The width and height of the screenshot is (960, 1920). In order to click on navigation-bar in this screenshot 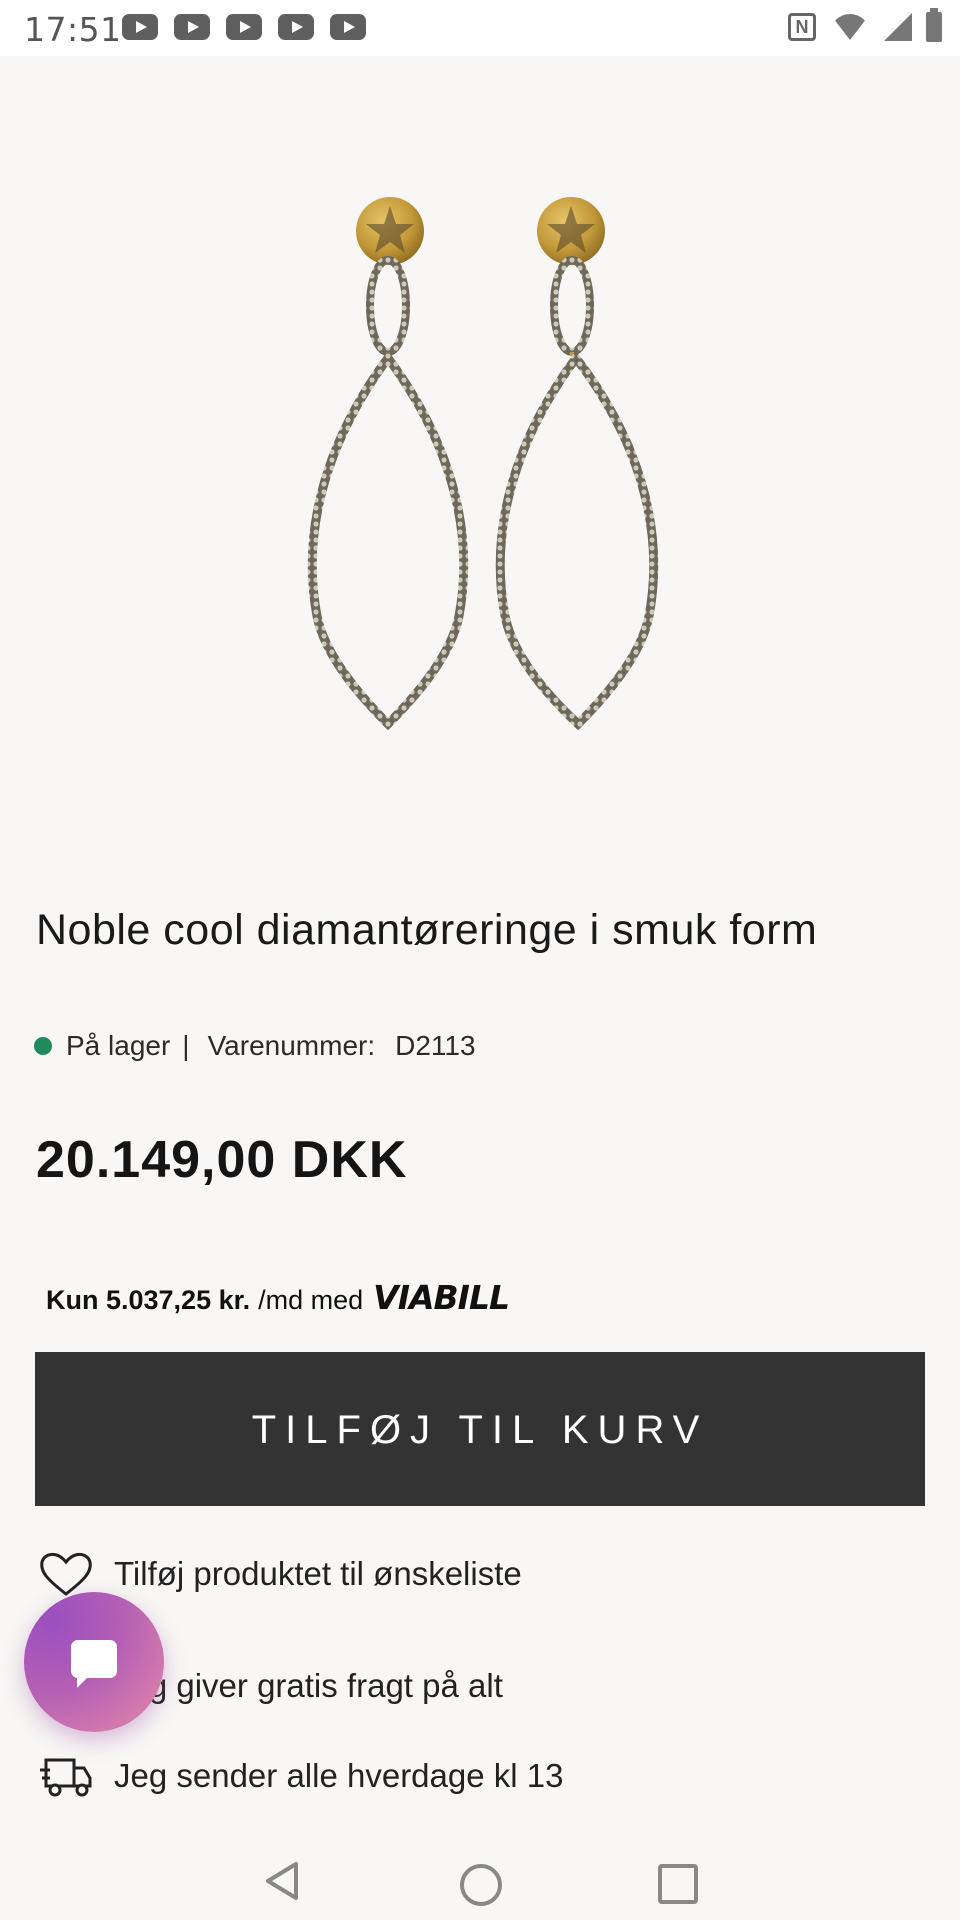, I will do `click(480, 1880)`.